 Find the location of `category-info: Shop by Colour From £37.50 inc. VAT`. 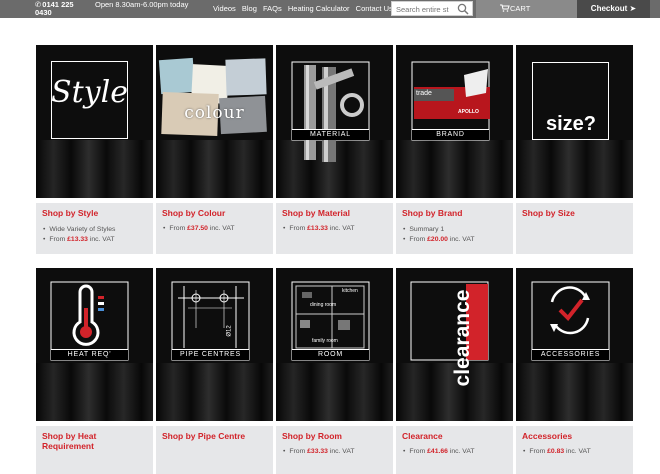

category-info: Shop by Colour From £37.50 inc. VAT is located at coordinates (214, 228).